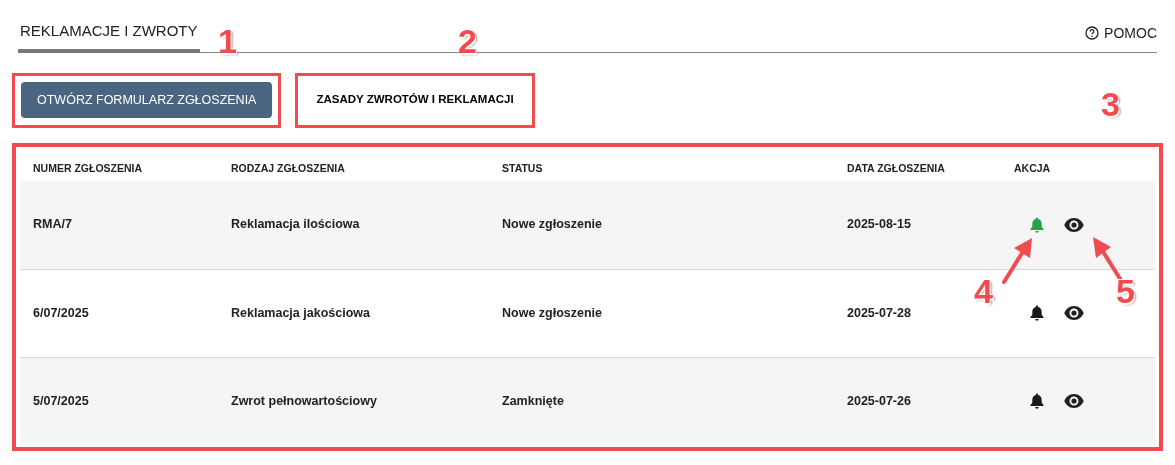 The image size is (1175, 465). What do you see at coordinates (1110, 104) in the screenshot?
I see `annotation-number: 3` at bounding box center [1110, 104].